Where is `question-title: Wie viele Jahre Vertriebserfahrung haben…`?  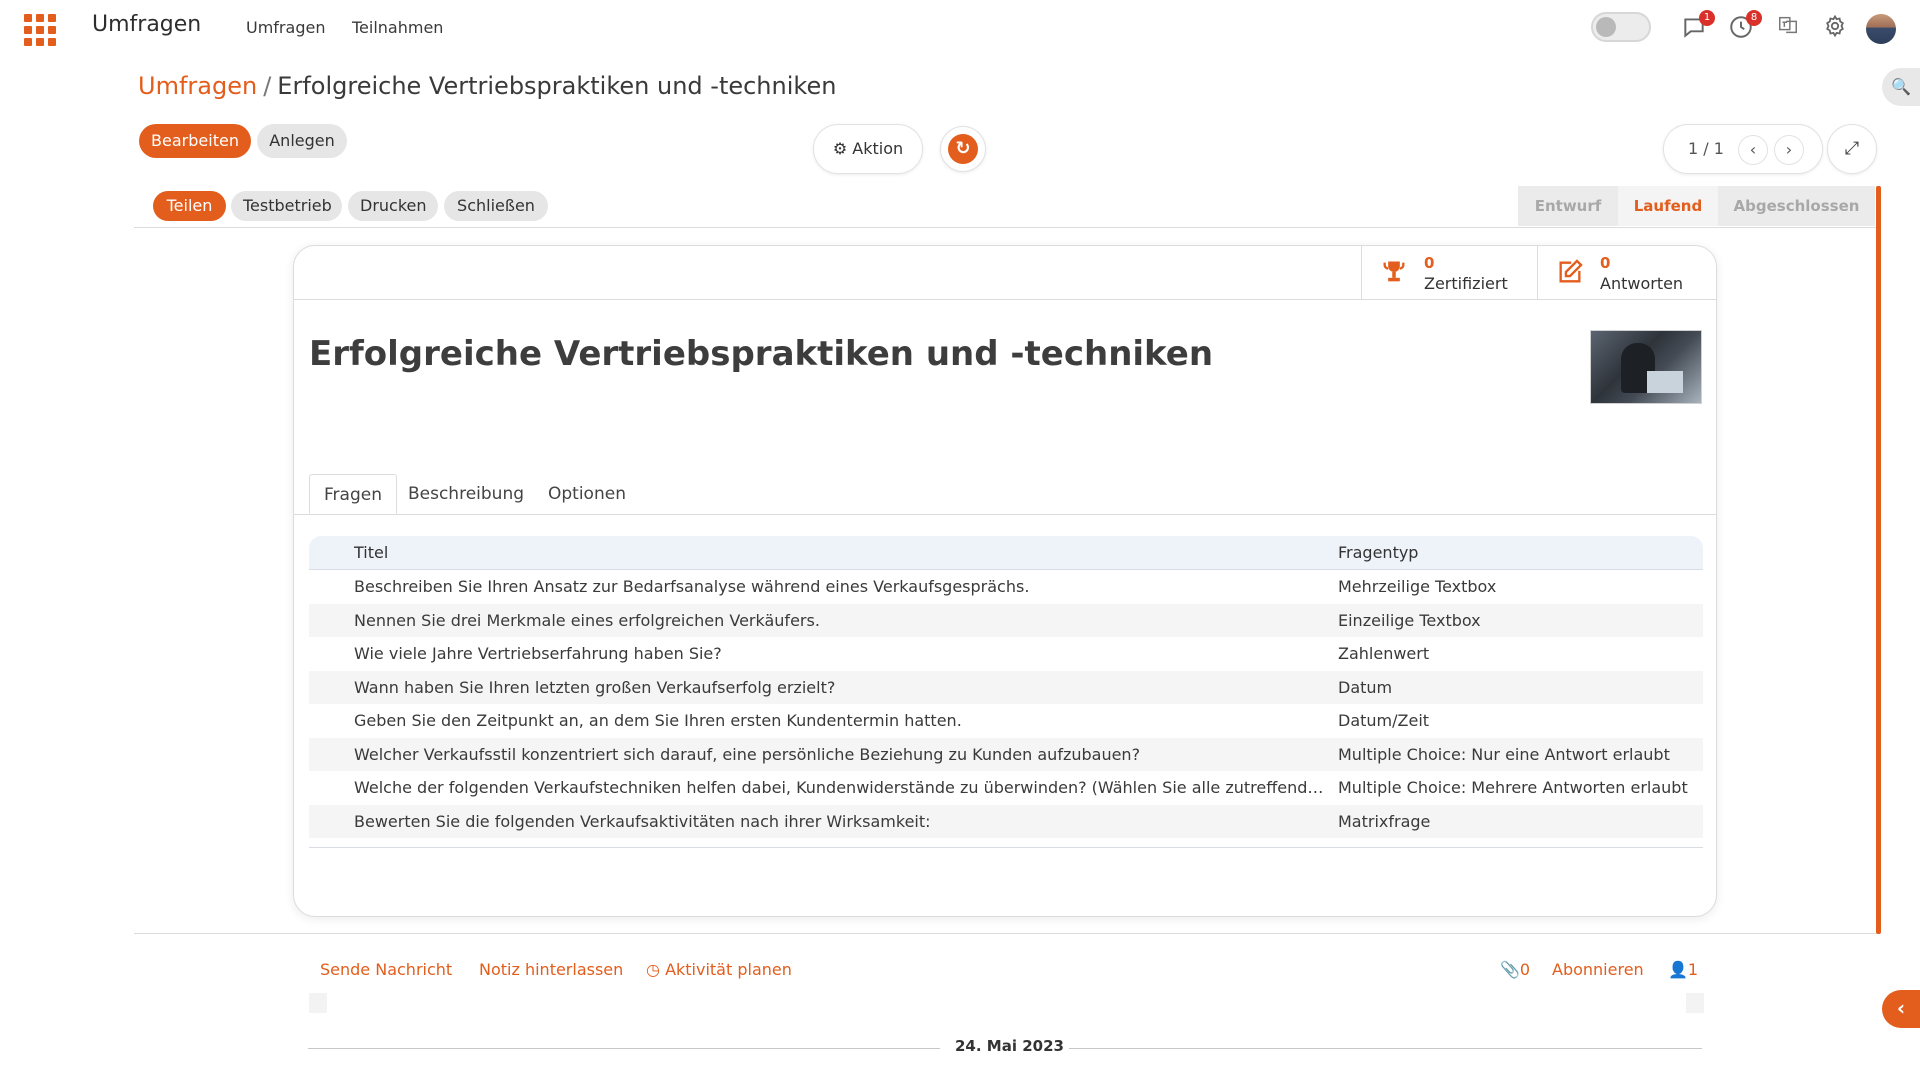 question-title: Wie viele Jahre Vertriebserfahrung haben… is located at coordinates (538, 653).